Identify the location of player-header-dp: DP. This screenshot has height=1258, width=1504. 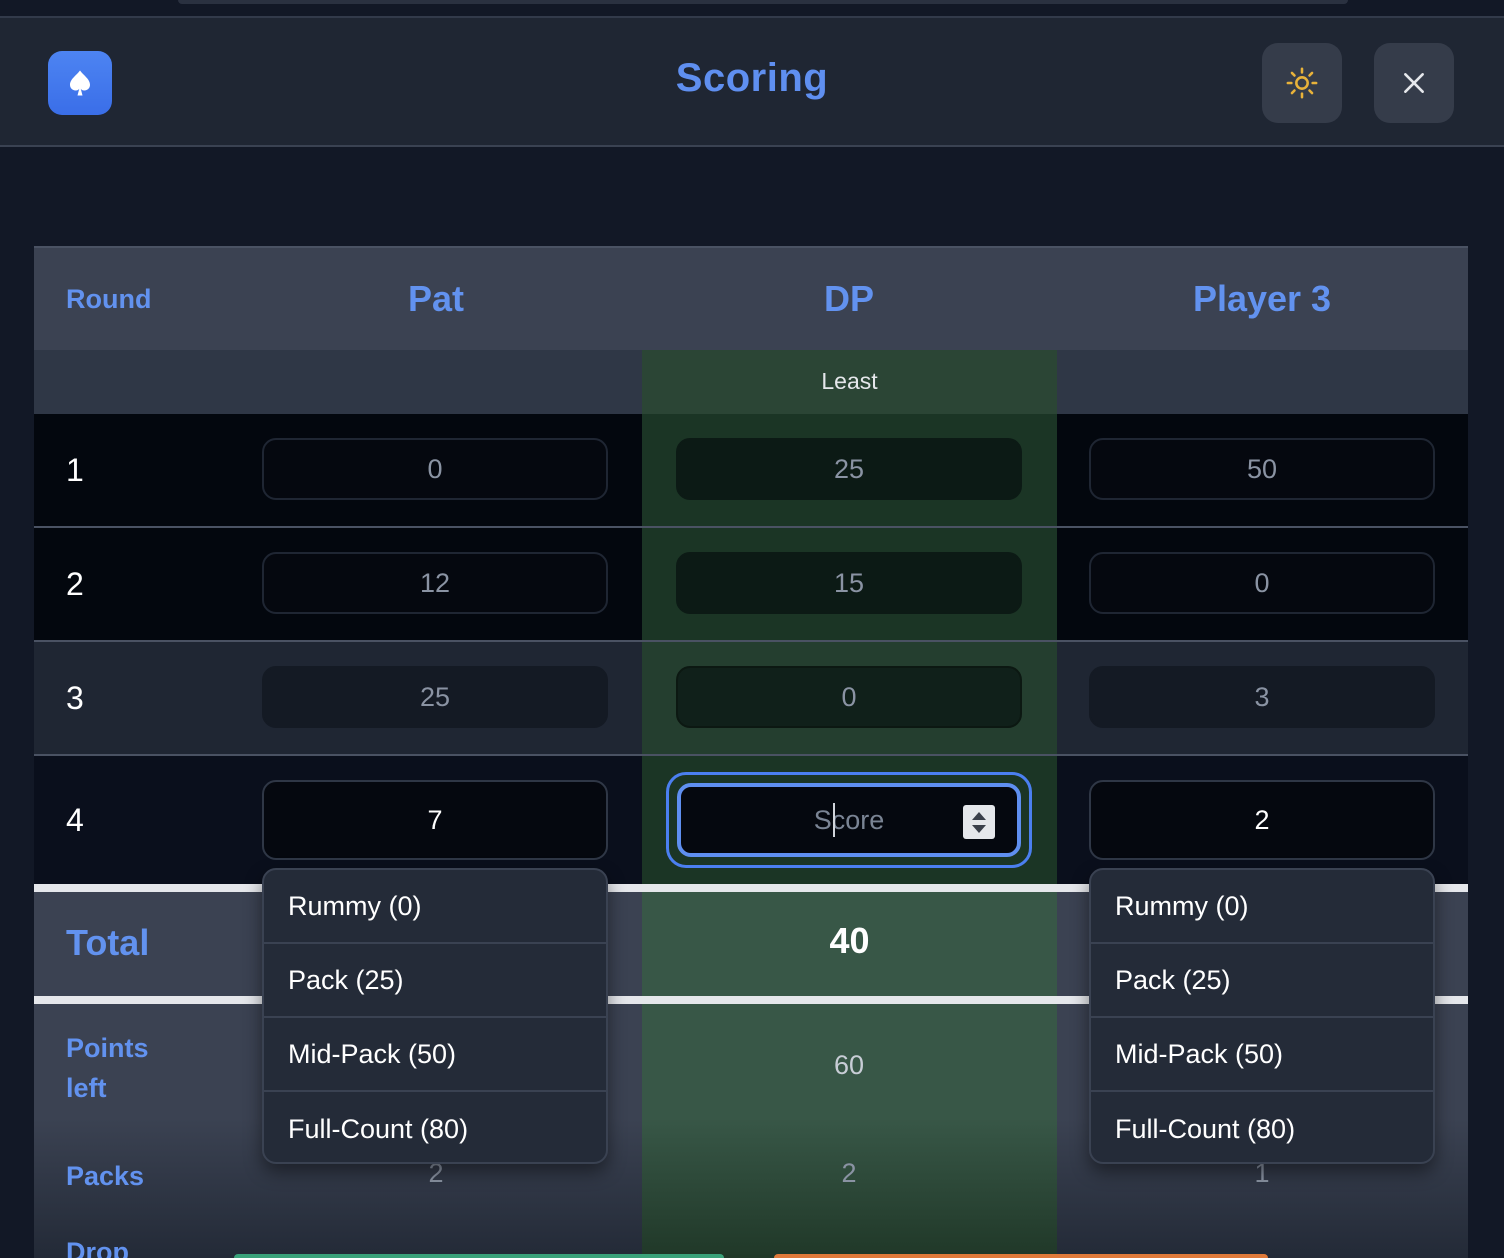
(849, 299).